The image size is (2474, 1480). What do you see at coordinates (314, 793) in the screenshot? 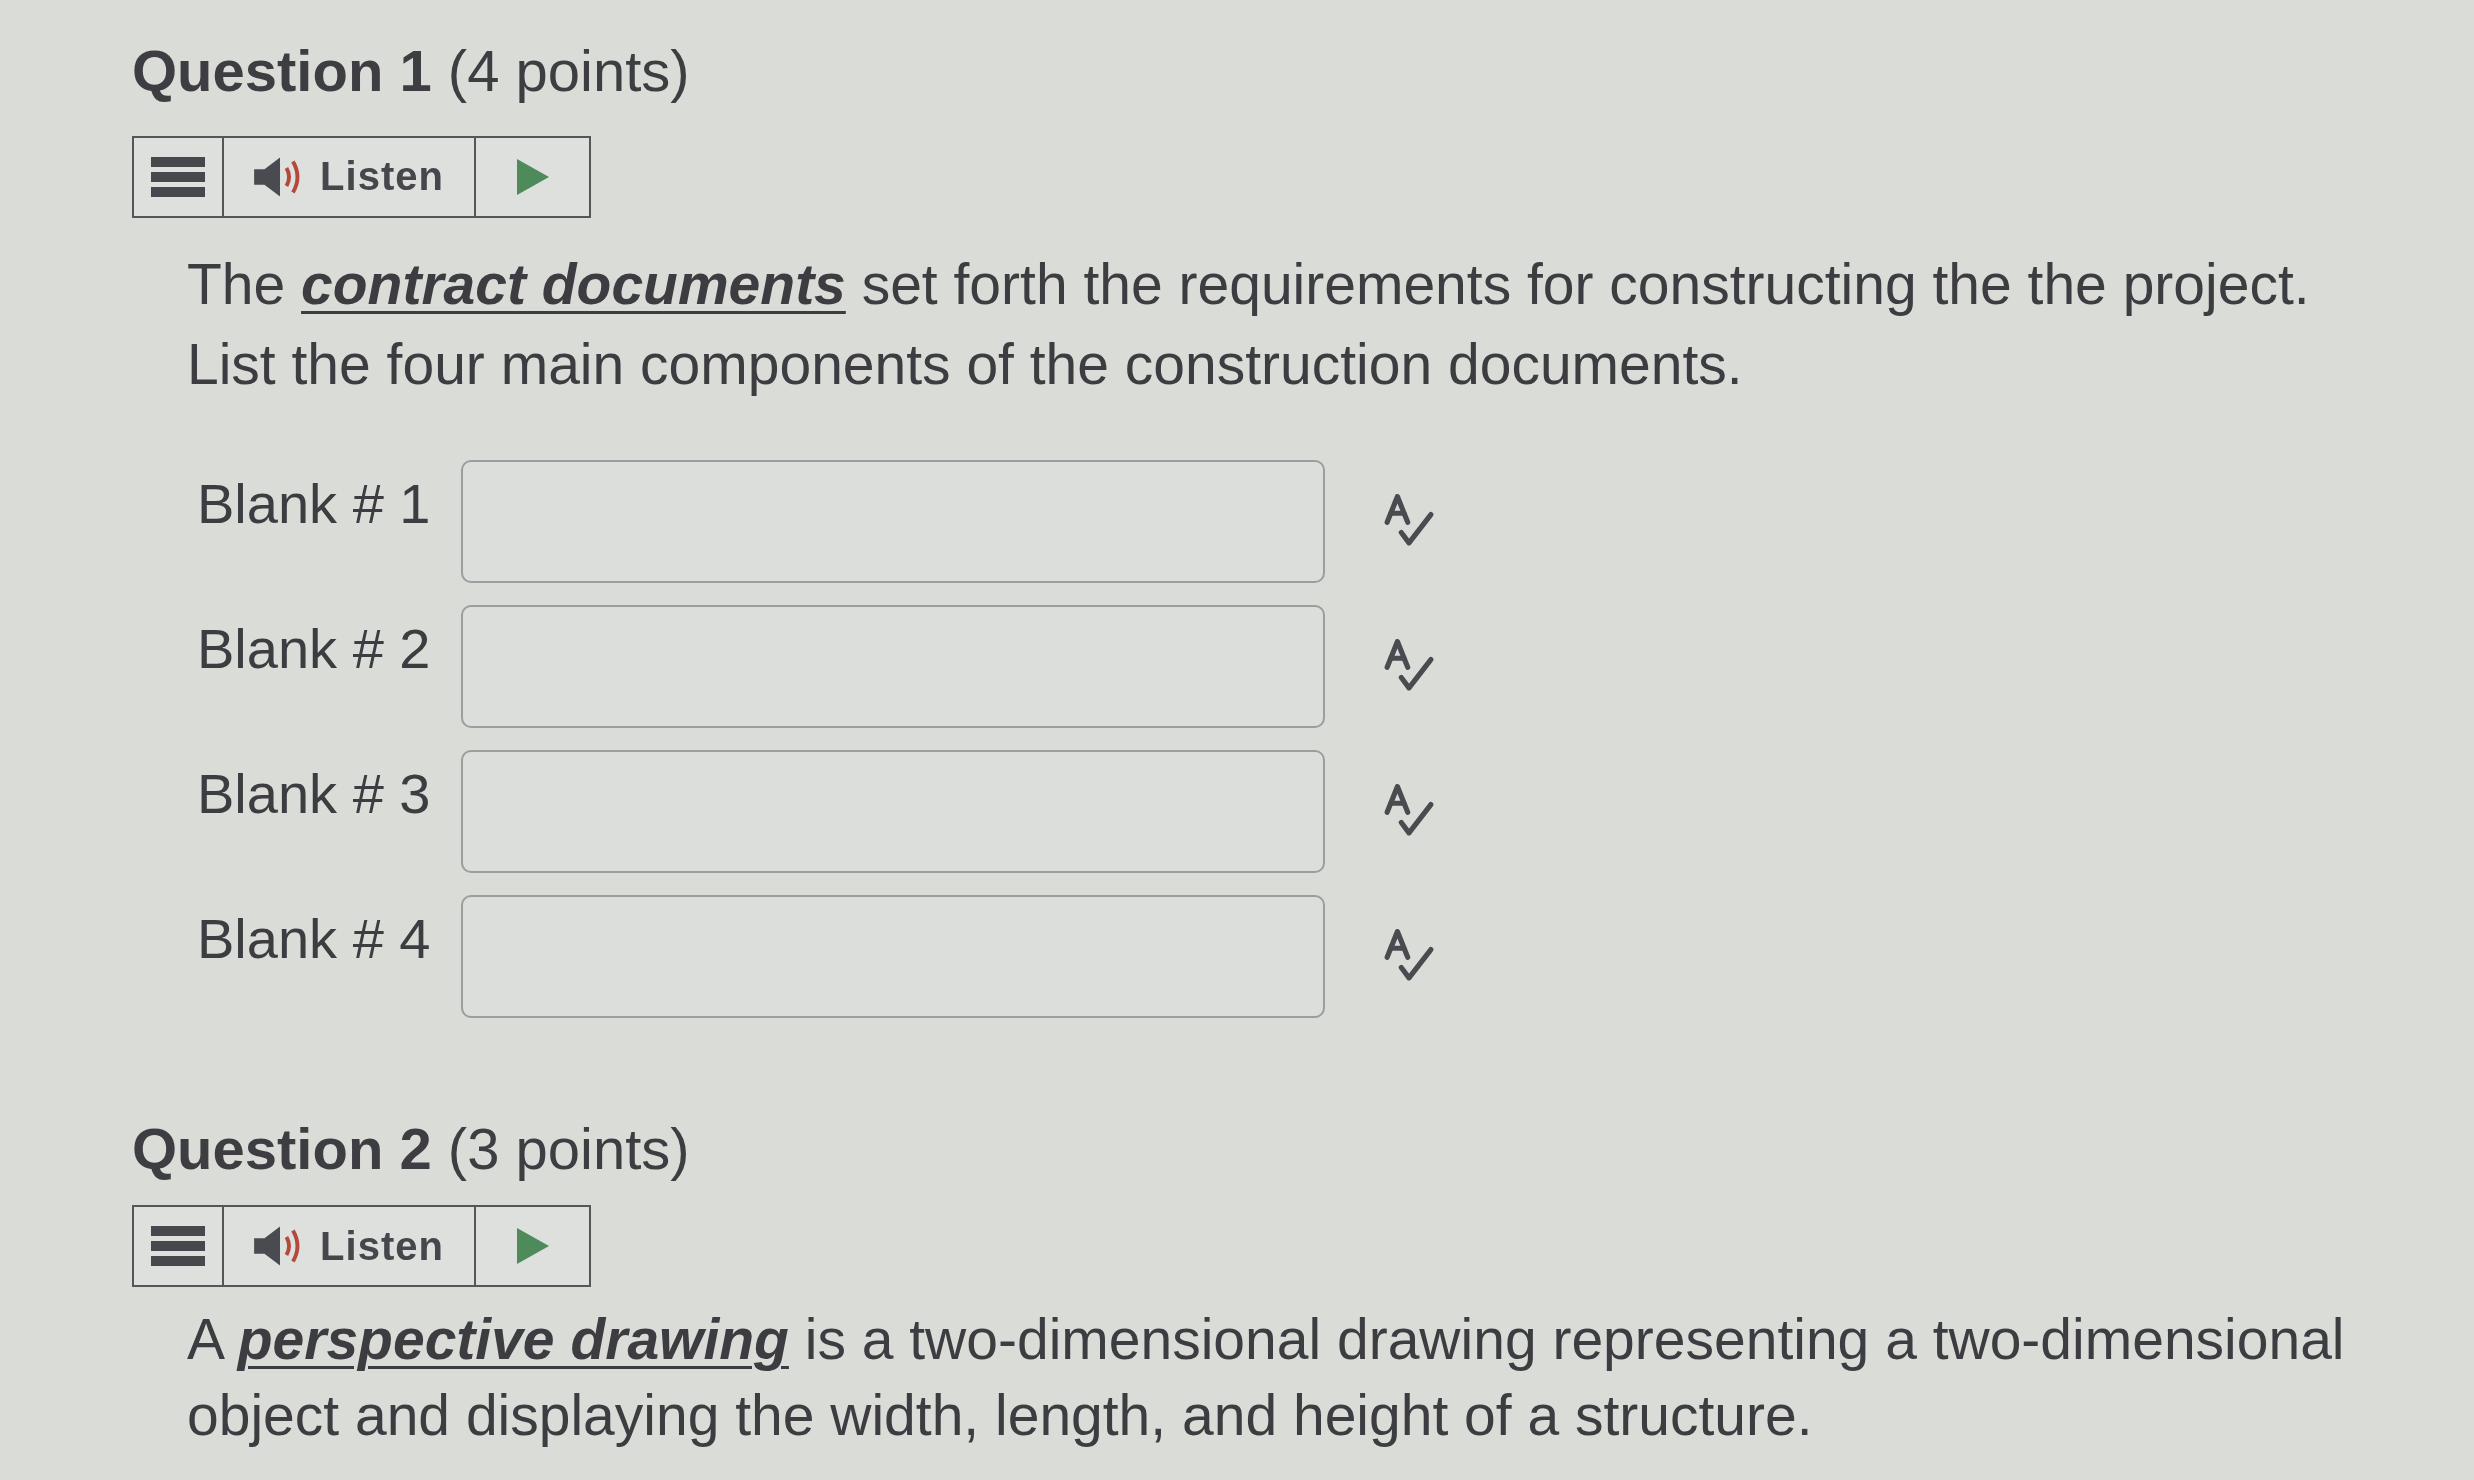
I see `blank-label: Blank # 3` at bounding box center [314, 793].